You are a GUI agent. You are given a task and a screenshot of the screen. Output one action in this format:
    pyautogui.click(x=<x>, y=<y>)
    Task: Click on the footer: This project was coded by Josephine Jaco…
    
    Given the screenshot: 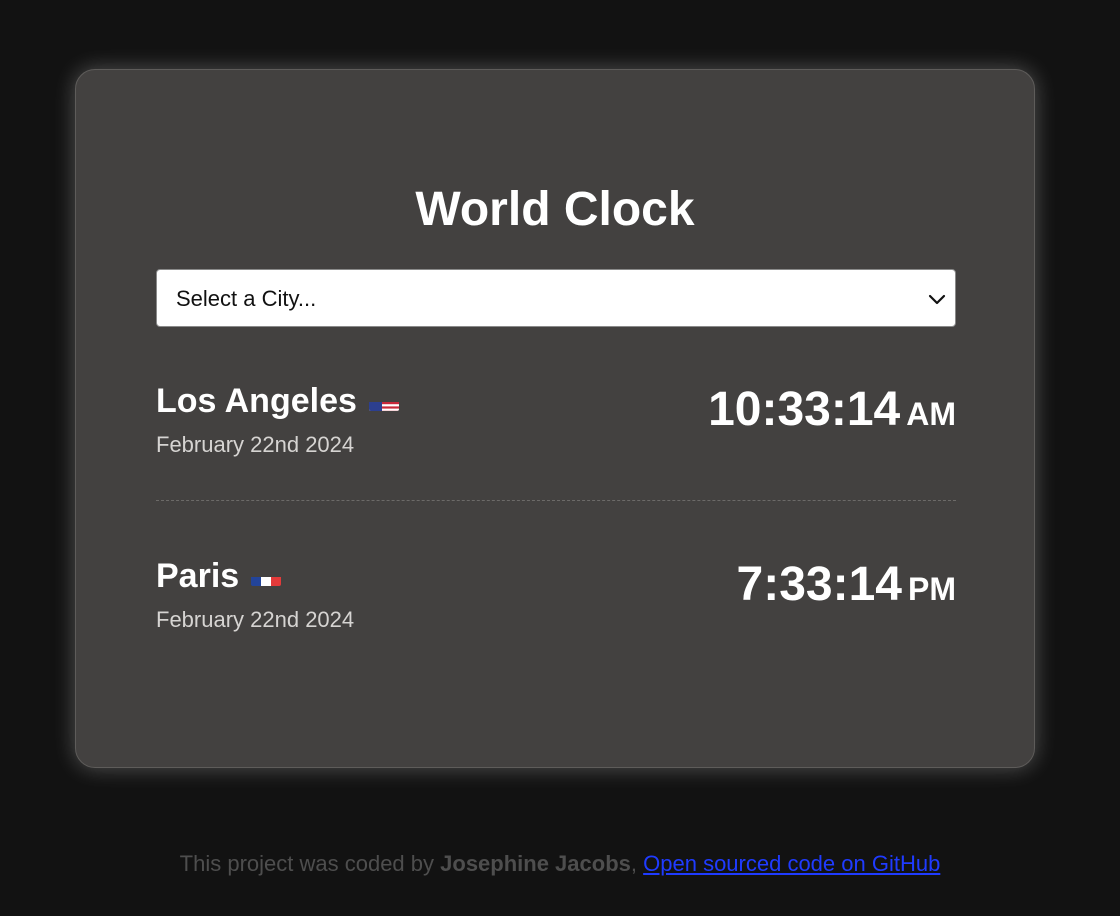 What is the action you would take?
    pyautogui.click(x=560, y=864)
    